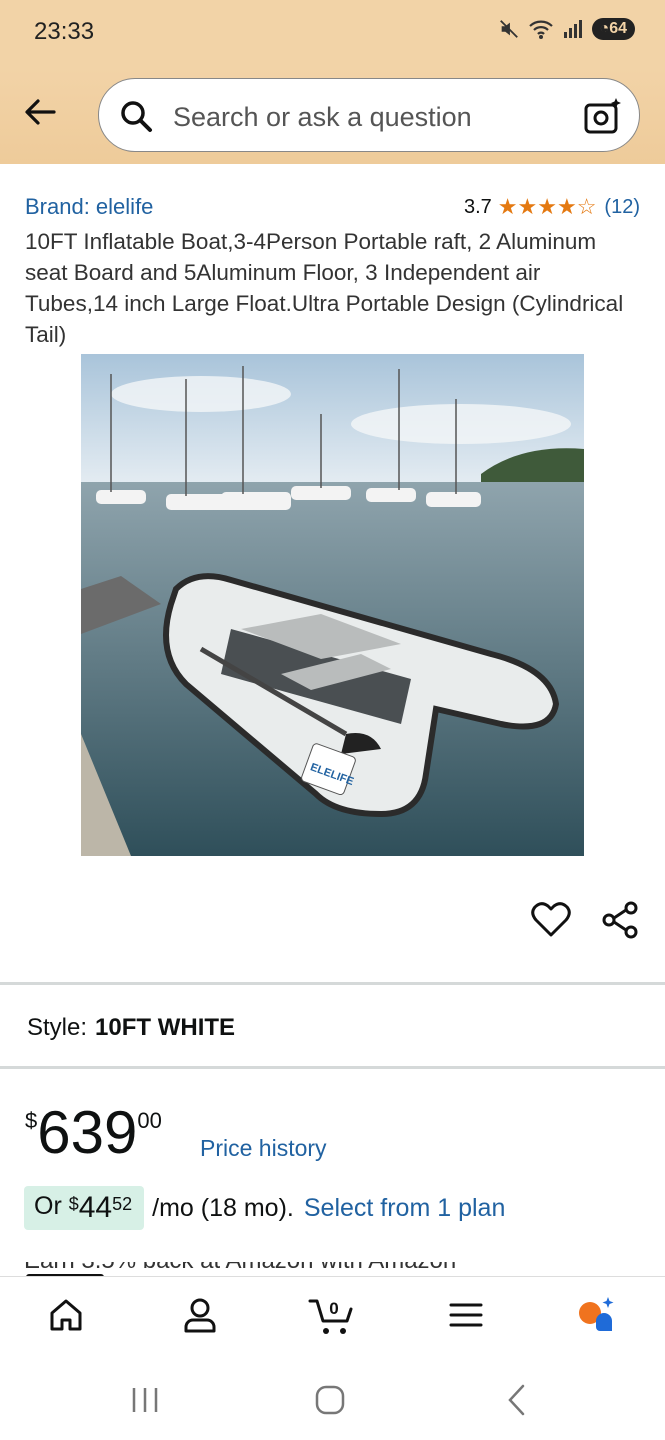  I want to click on style-label: Style:, so click(57, 1027).